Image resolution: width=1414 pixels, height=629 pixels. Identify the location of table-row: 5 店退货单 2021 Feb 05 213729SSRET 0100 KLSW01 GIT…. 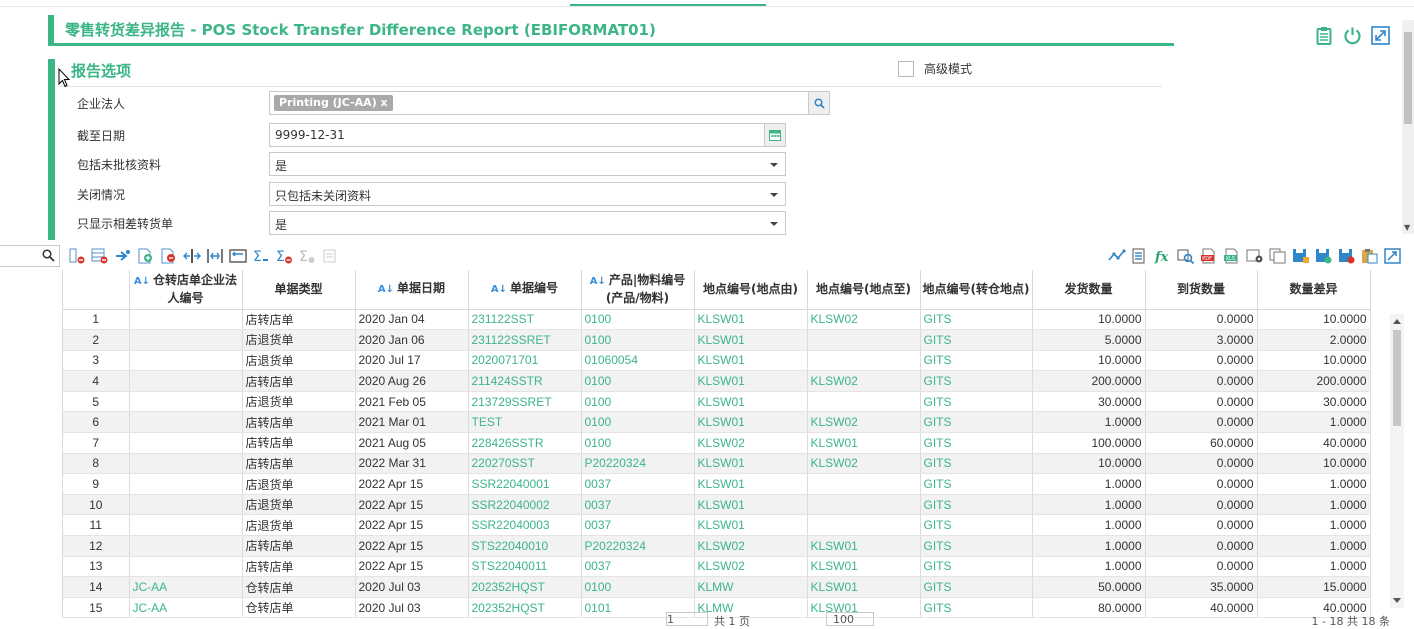
(717, 402).